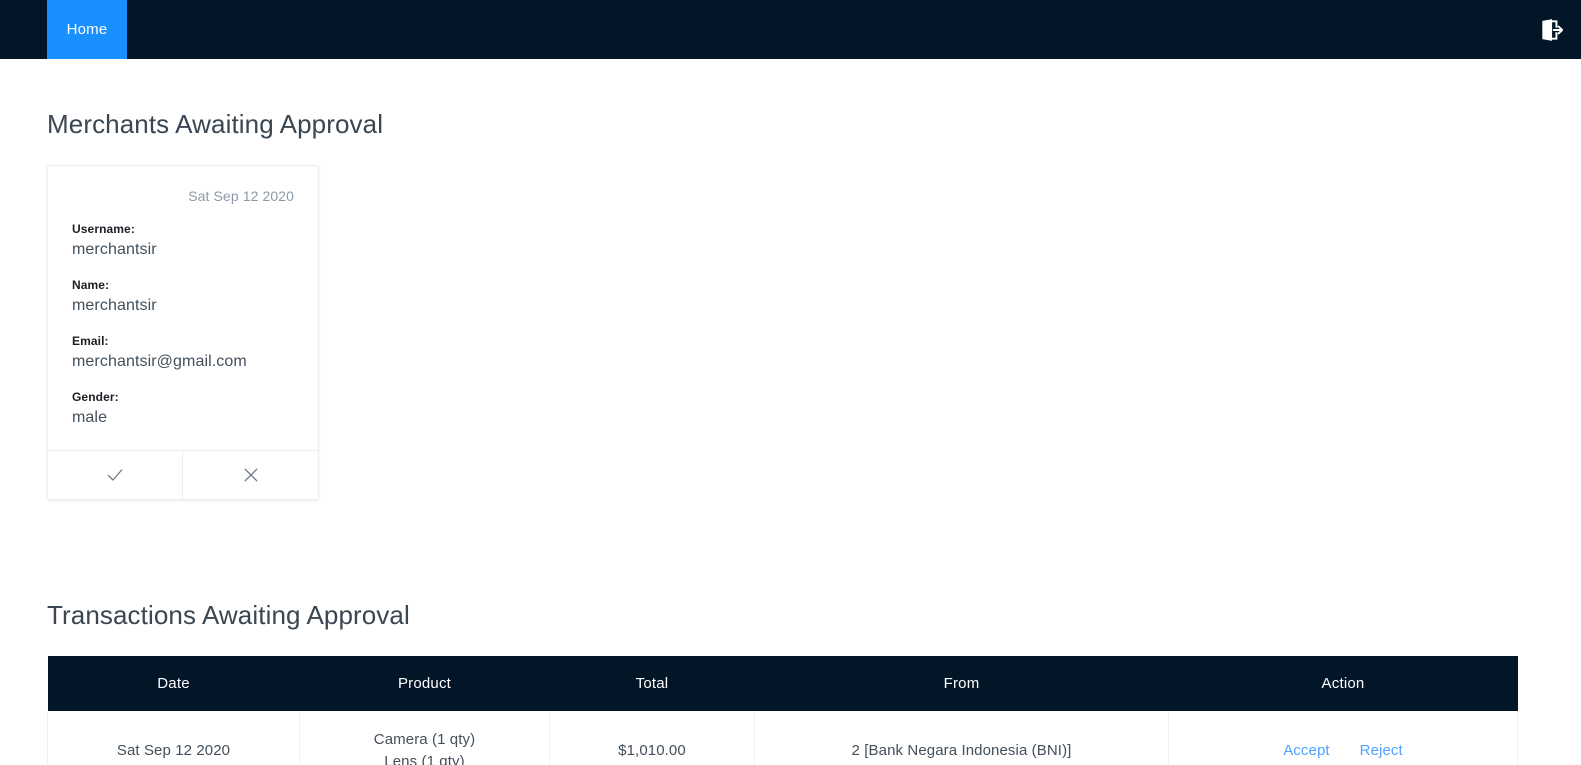 This screenshot has width=1581, height=765. I want to click on product-line-2: Lens (1 qty), so click(424, 758).